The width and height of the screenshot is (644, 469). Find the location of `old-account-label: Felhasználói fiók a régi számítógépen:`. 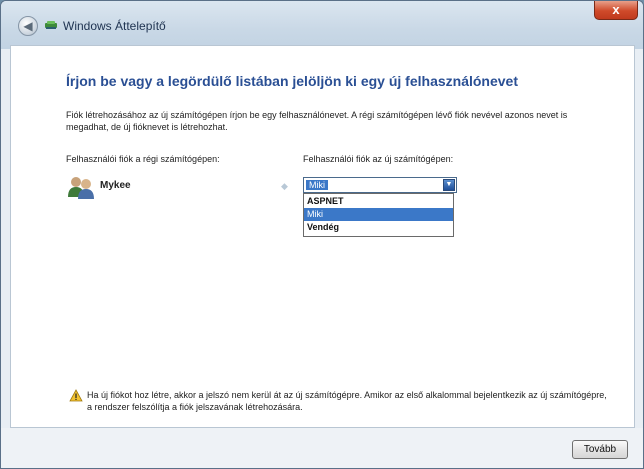

old-account-label: Felhasználói fiók a régi számítógépen: is located at coordinates (143, 159).